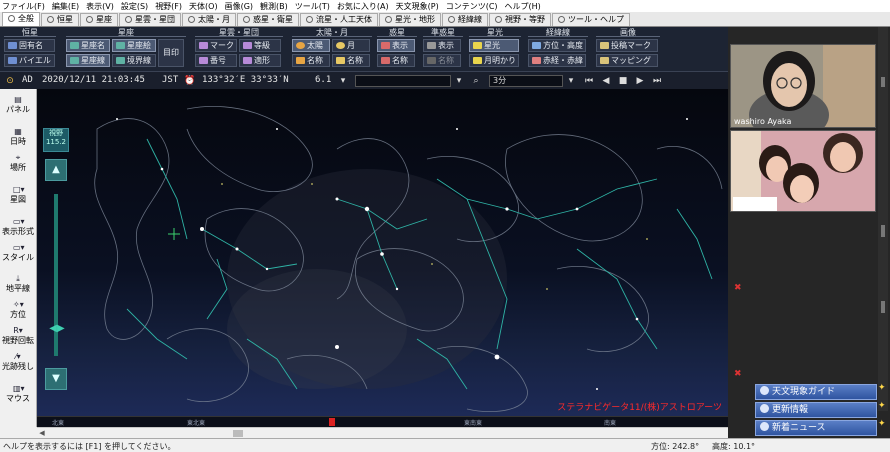 The width and height of the screenshot is (890, 452). I want to click on alarm-clock-icon: ⏰, so click(190, 81).